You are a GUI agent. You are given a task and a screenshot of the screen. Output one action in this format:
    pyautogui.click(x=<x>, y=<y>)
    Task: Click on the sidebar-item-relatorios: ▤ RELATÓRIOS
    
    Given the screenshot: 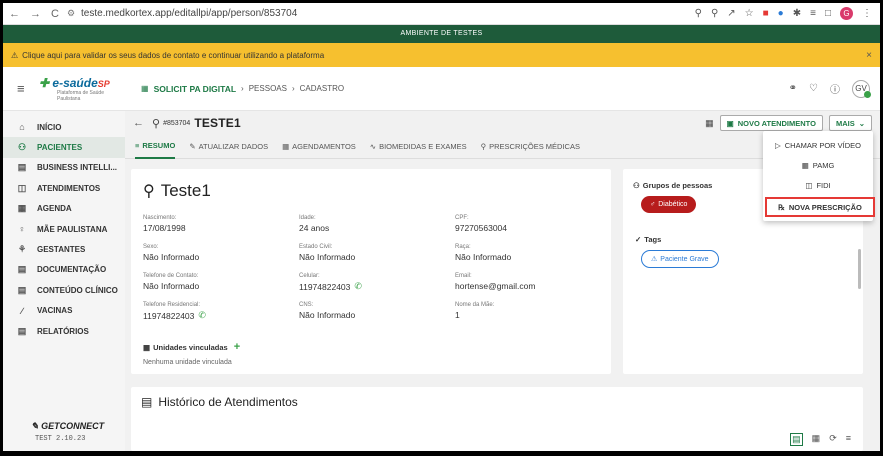 What is the action you would take?
    pyautogui.click(x=64, y=331)
    